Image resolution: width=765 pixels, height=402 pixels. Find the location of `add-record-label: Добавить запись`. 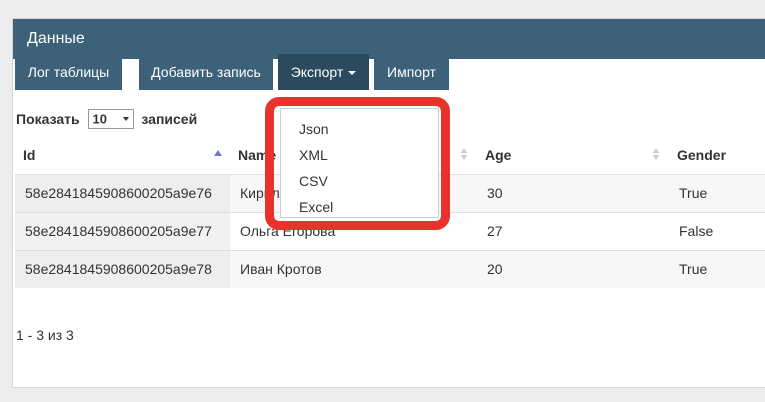

add-record-label: Добавить запись is located at coordinates (206, 72).